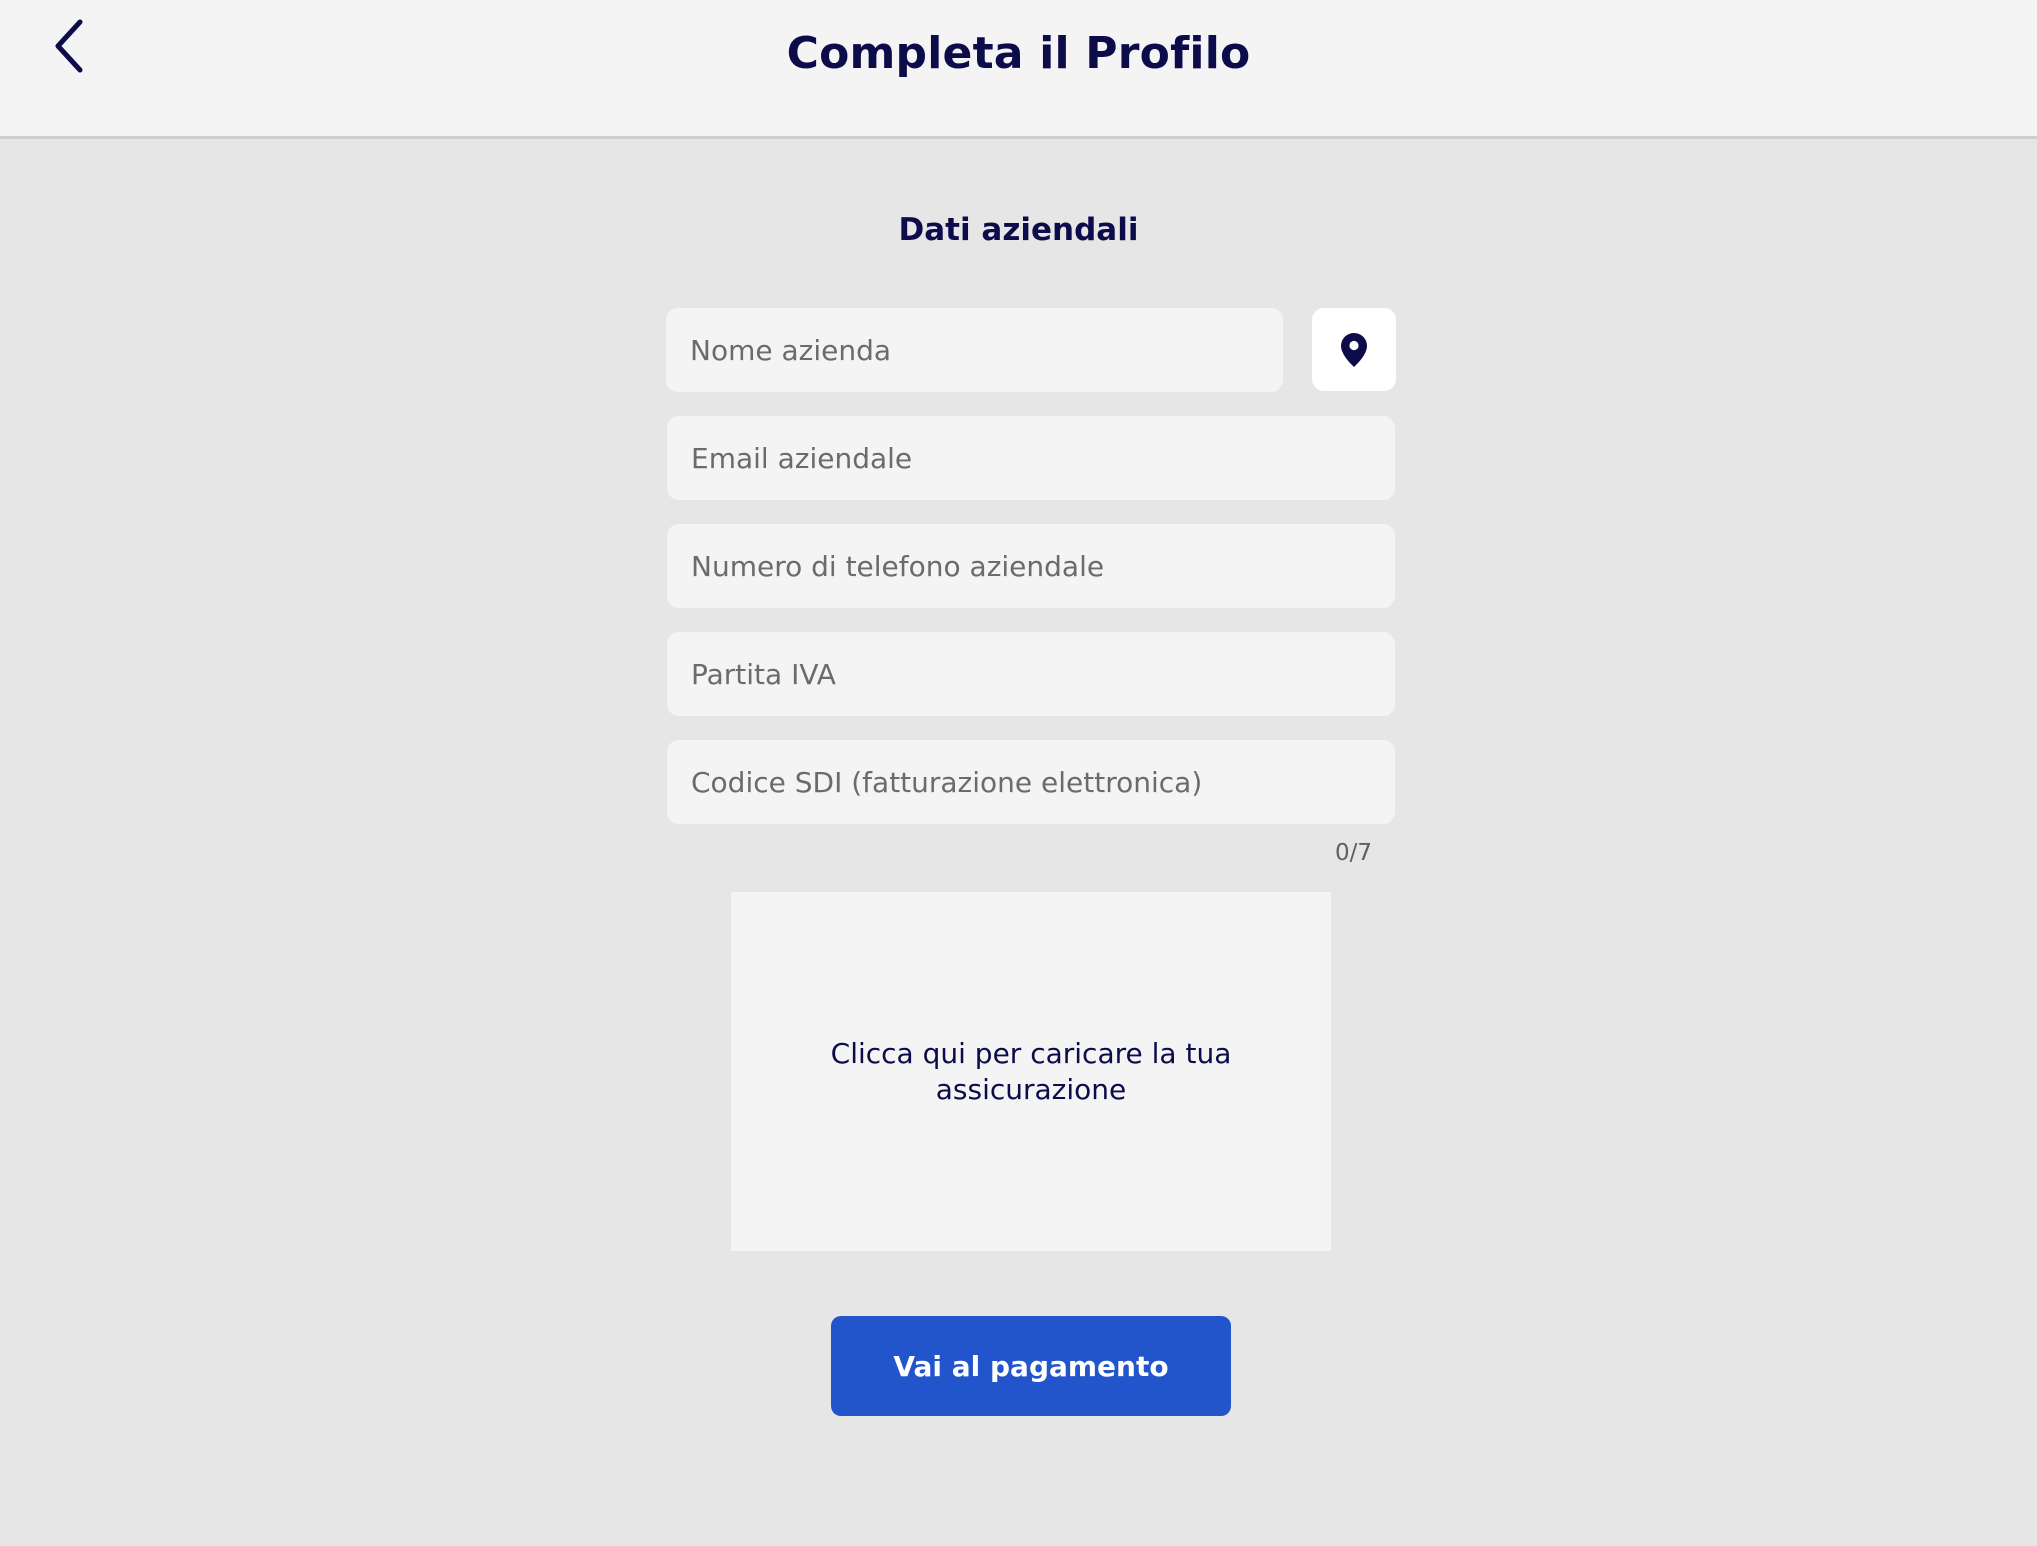  I want to click on company-phone-field: Numero di telefono aziendale, so click(1031, 566).